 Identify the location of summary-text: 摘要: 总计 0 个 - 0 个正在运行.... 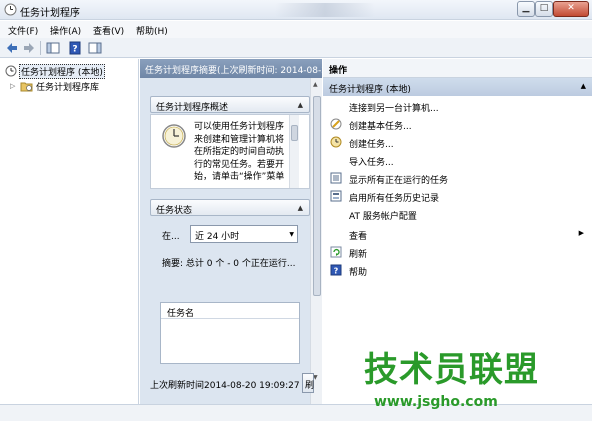
(229, 264).